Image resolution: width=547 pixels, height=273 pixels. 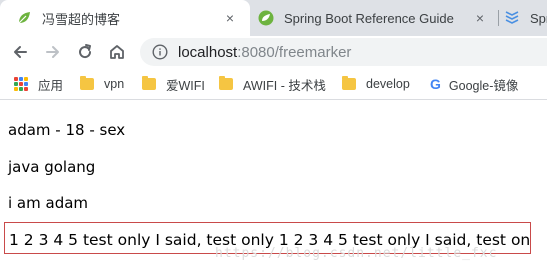 What do you see at coordinates (369, 18) in the screenshot?
I see `tab-title: Spring Boot Reference Guide` at bounding box center [369, 18].